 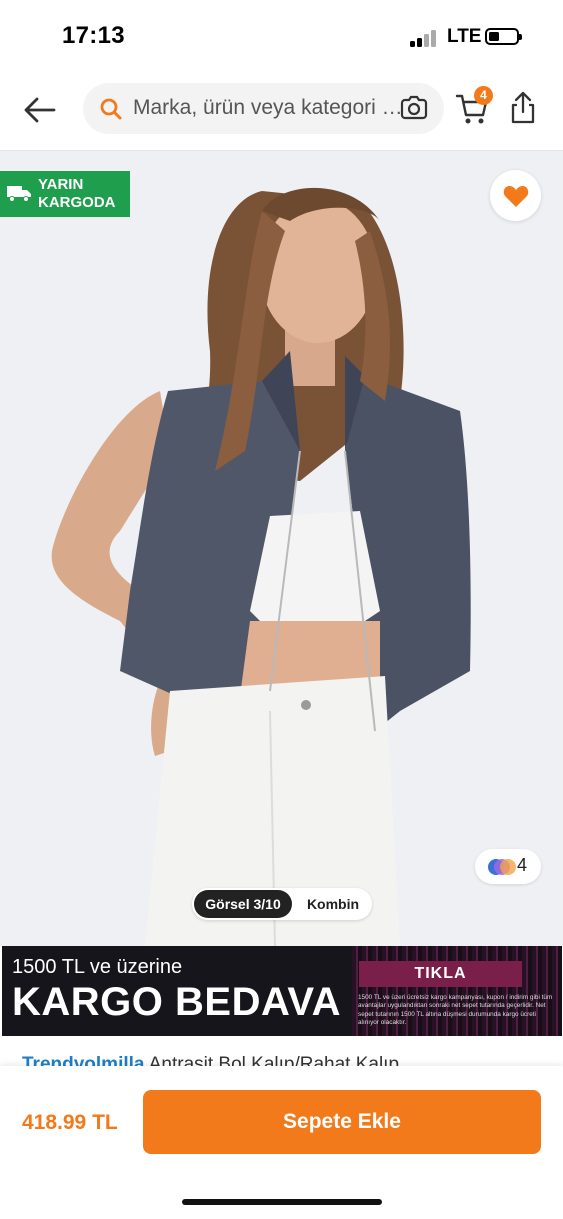 I want to click on truck-icon, so click(x=19, y=194).